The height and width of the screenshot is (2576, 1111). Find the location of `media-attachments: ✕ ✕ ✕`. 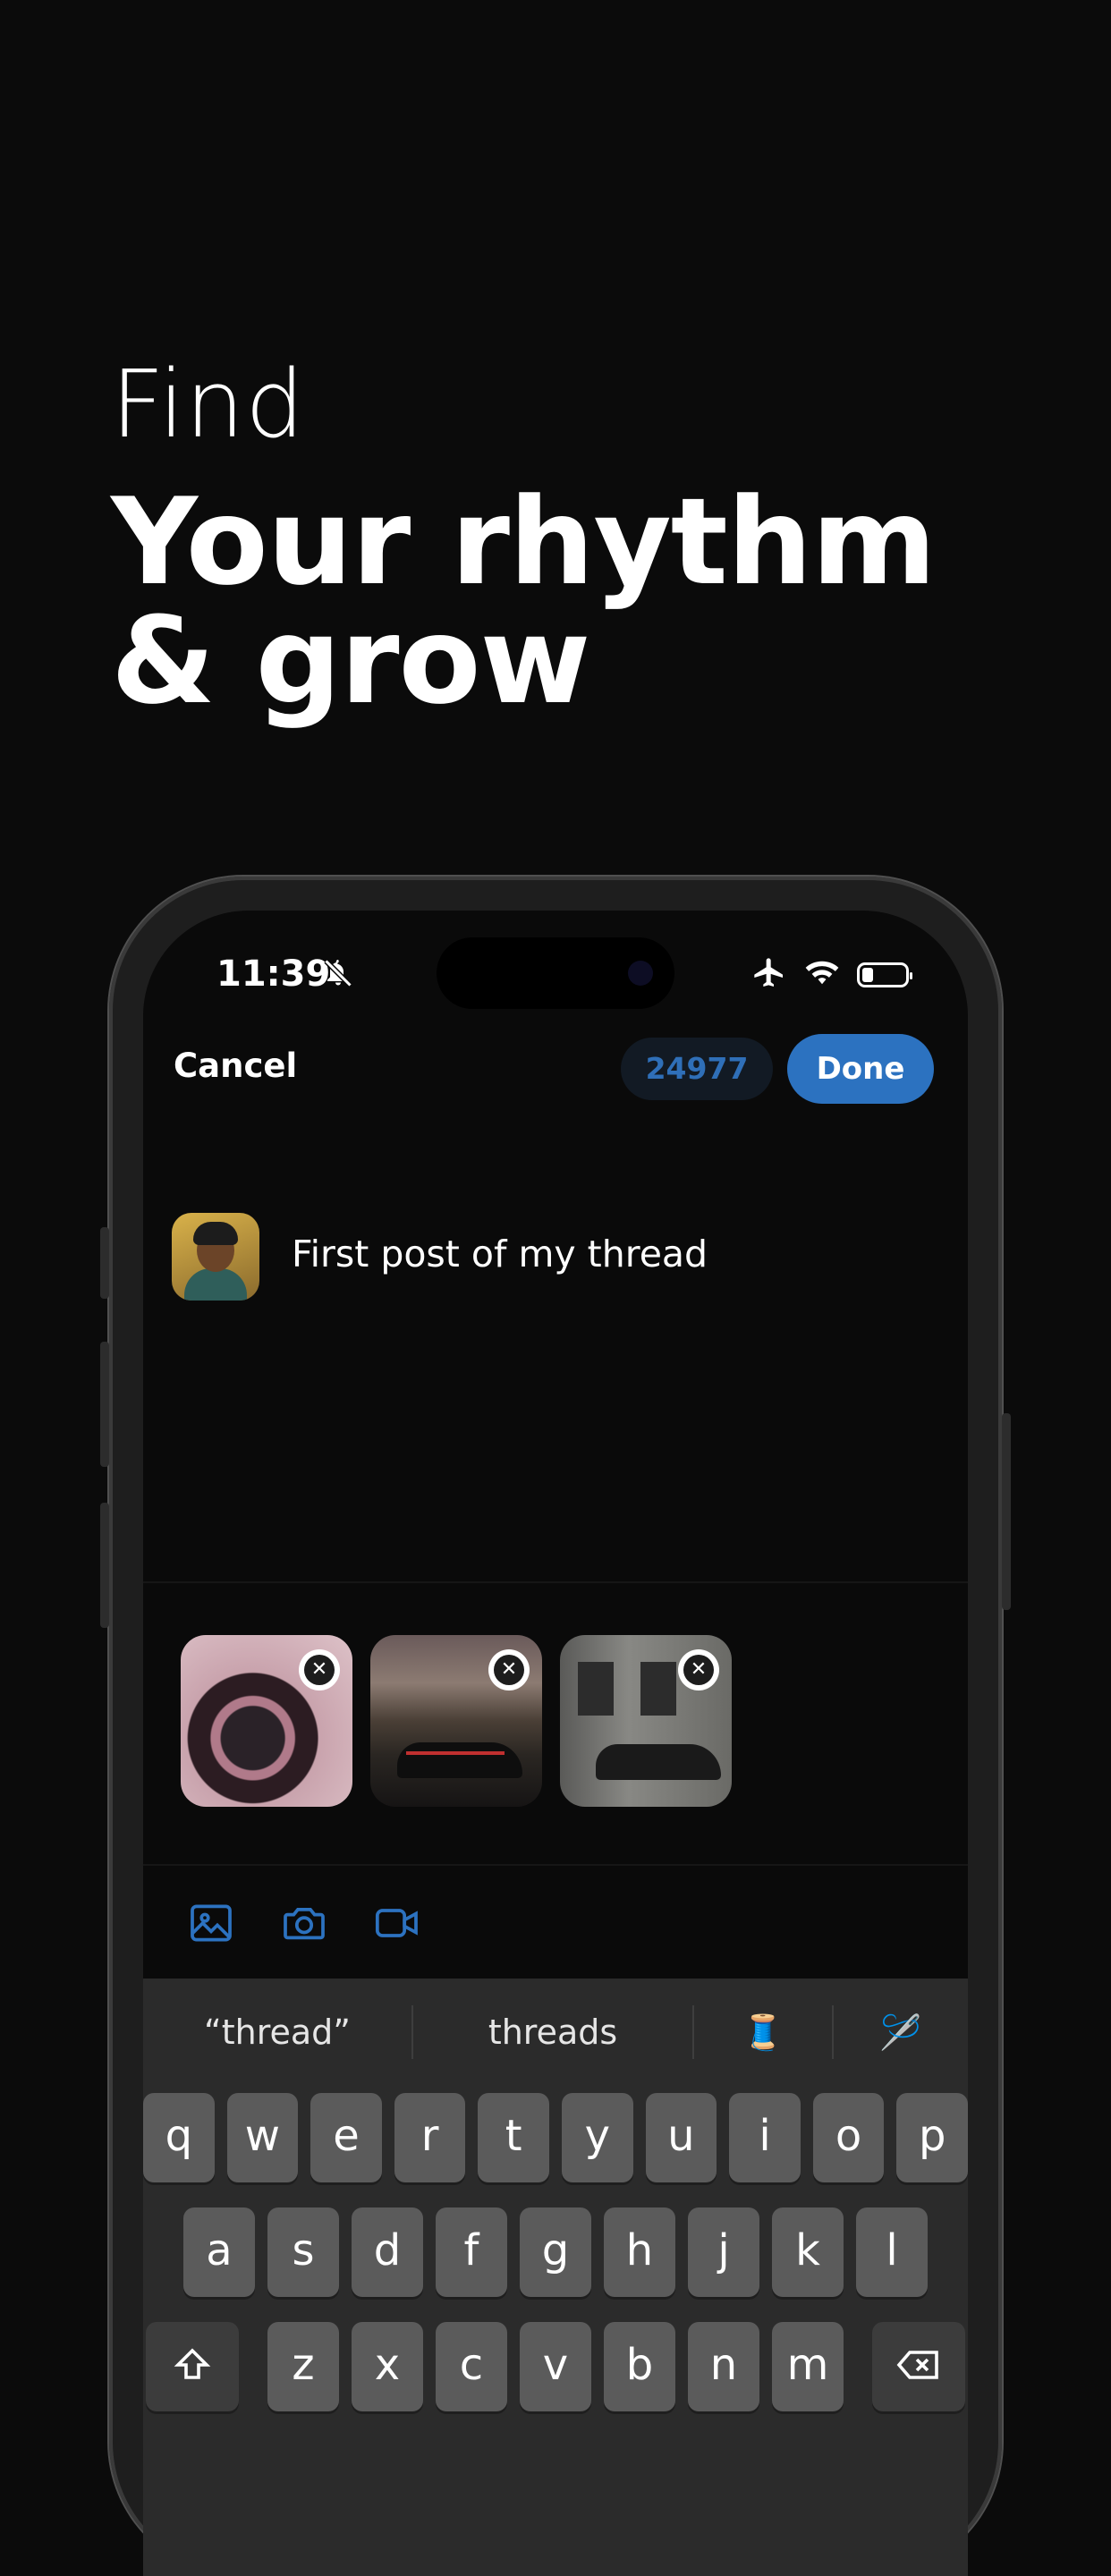

media-attachments: ✕ ✕ ✕ is located at coordinates (456, 1721).